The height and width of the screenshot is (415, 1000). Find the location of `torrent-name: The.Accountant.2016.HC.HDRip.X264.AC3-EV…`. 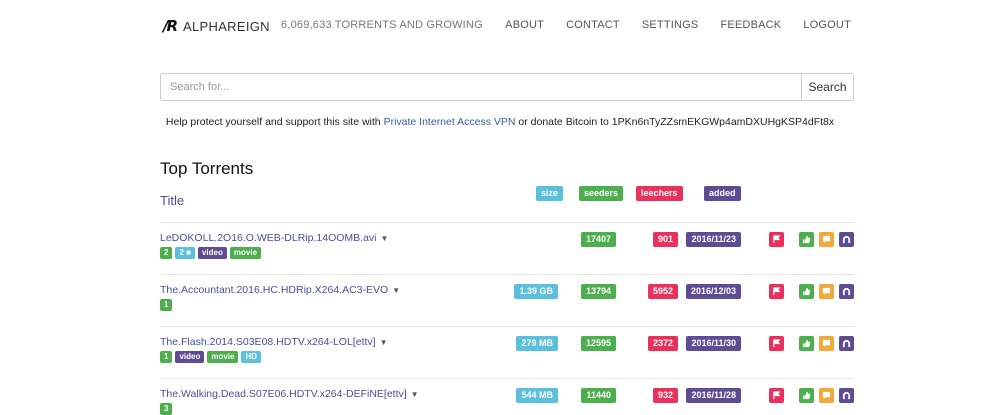

torrent-name: The.Accountant.2016.HC.HDRip.X264.AC3-EV… is located at coordinates (274, 290).